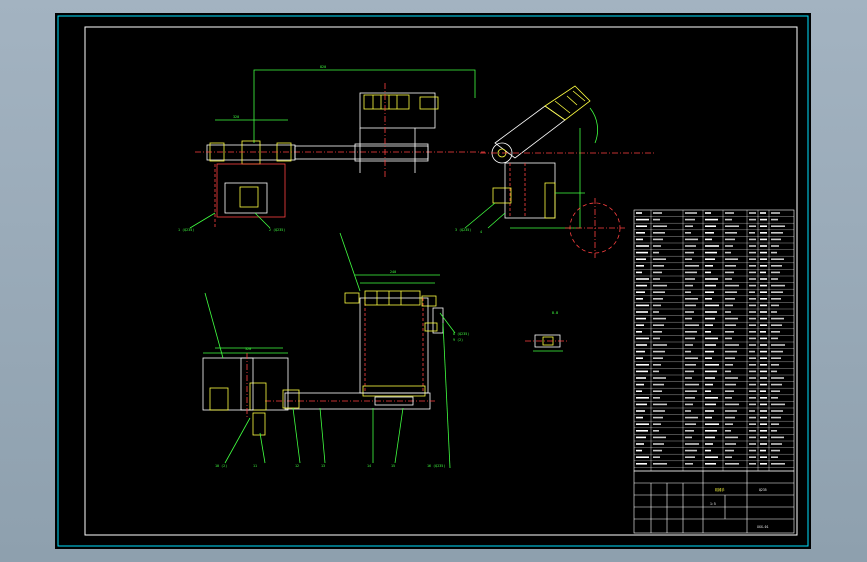 This screenshot has height=562, width=867. What do you see at coordinates (714, 340) in the screenshot?
I see `parts-list-table` at bounding box center [714, 340].